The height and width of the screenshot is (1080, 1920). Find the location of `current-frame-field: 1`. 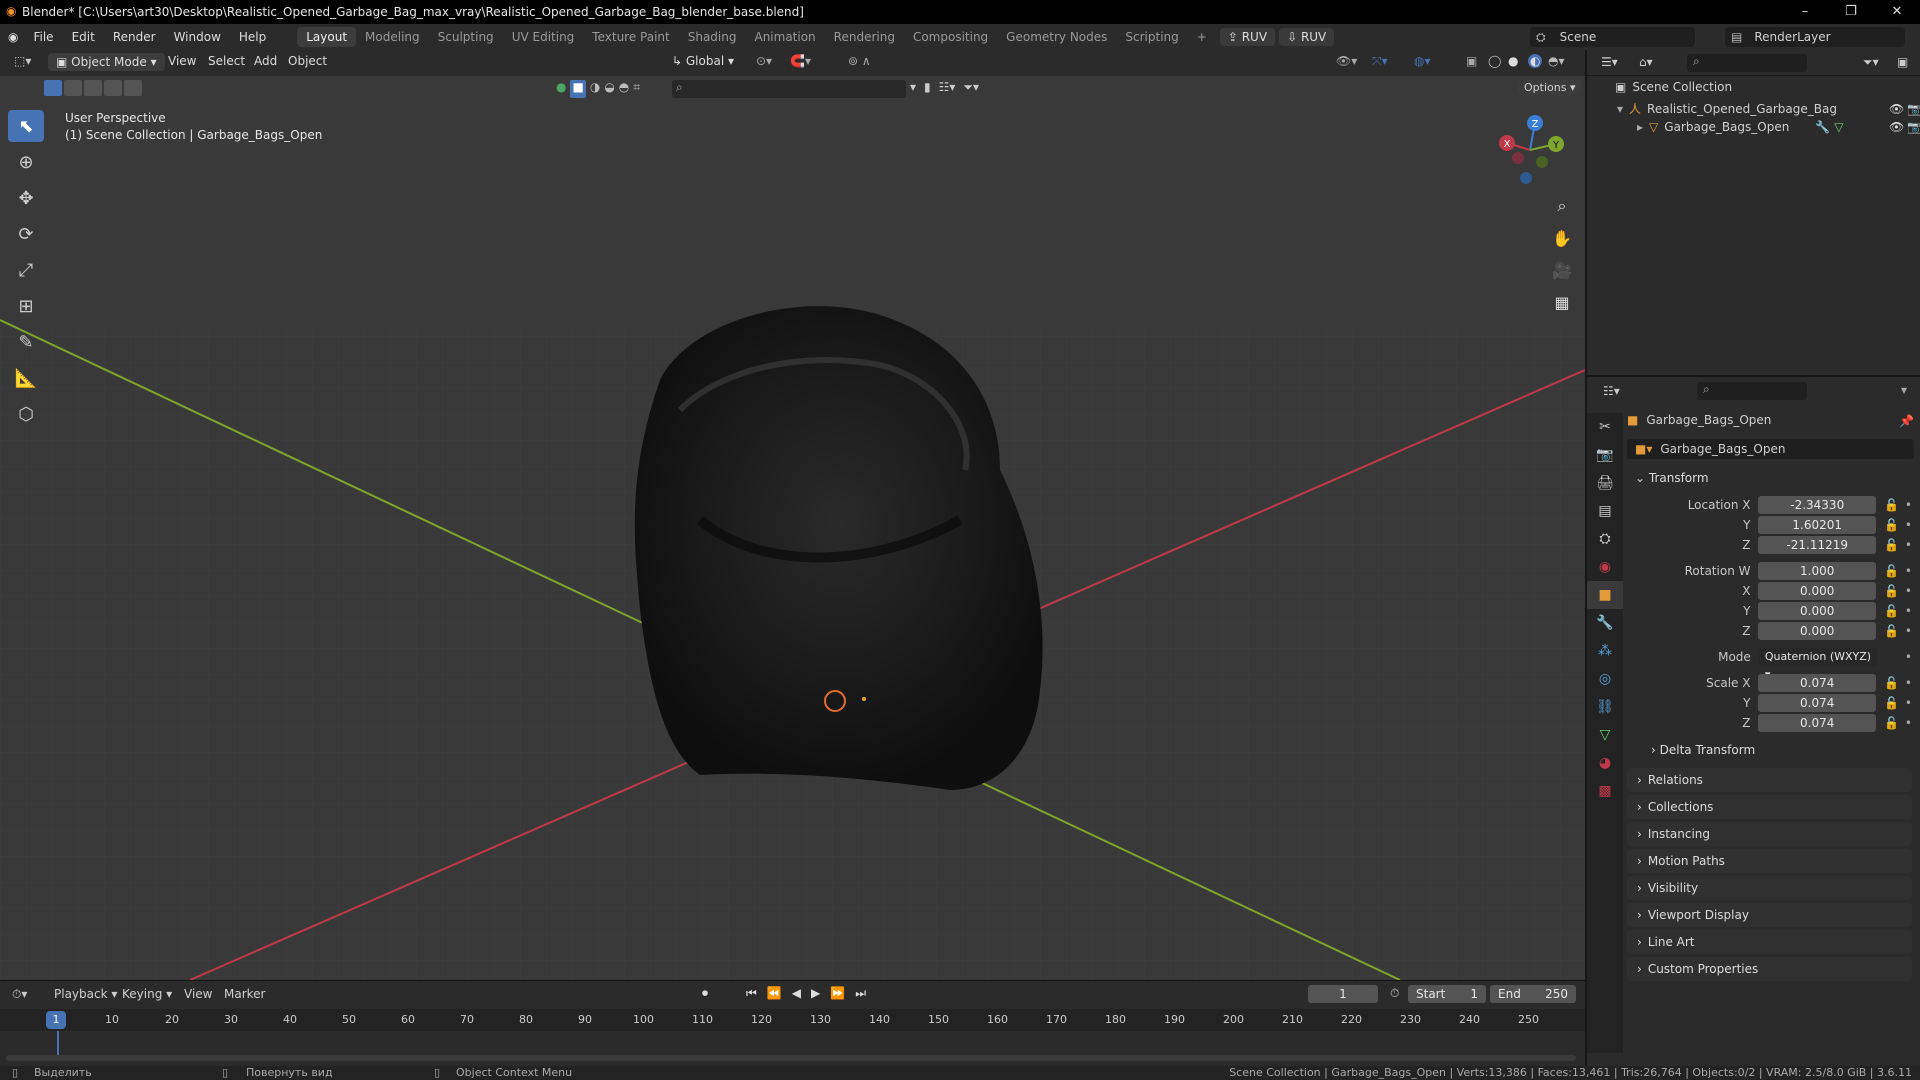

current-frame-field: 1 is located at coordinates (1343, 994).